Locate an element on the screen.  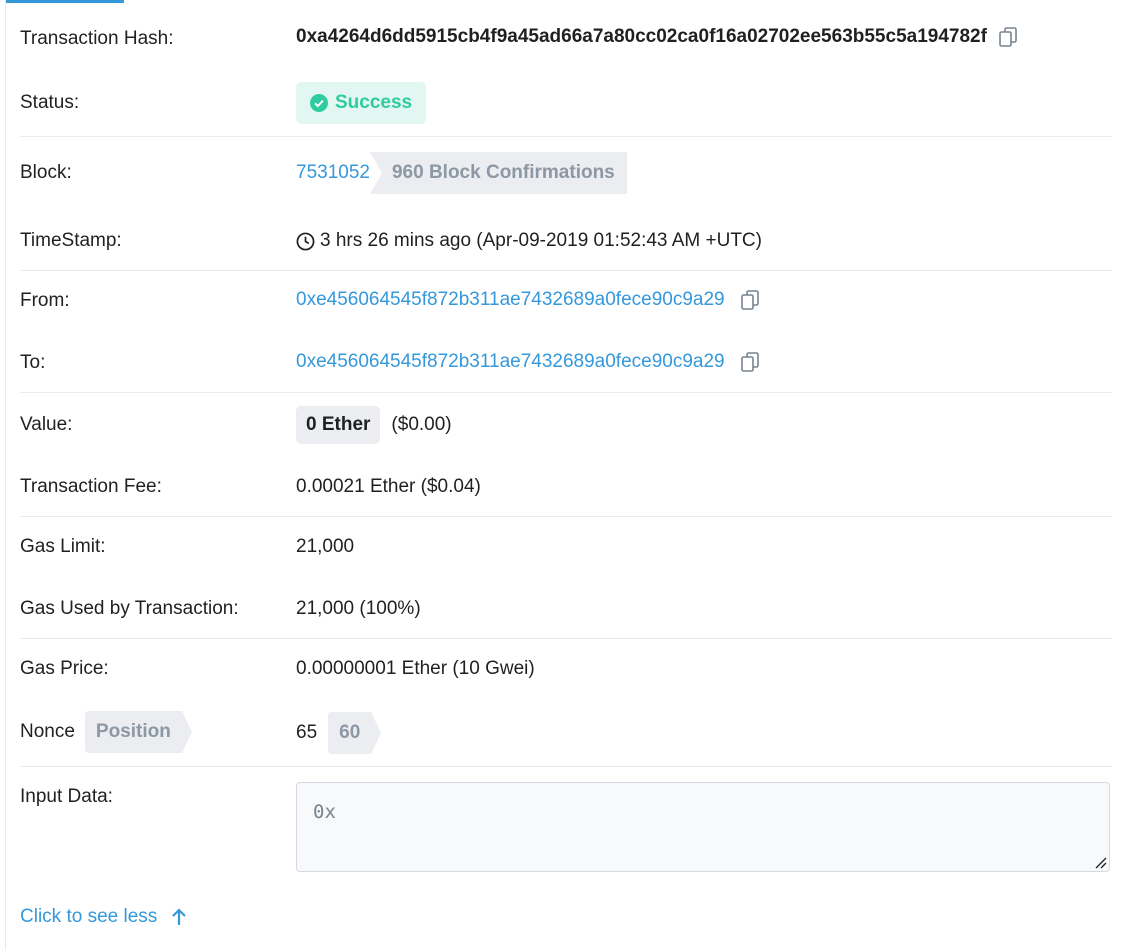
gas-limit-label: Gas Limit: is located at coordinates (63, 546).